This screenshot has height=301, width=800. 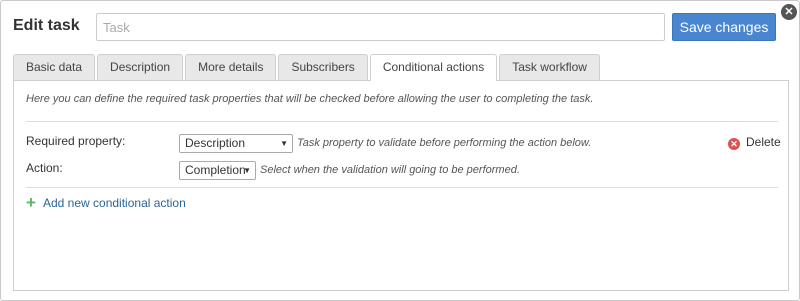 What do you see at coordinates (215, 143) in the screenshot?
I see `required-property-value: Description` at bounding box center [215, 143].